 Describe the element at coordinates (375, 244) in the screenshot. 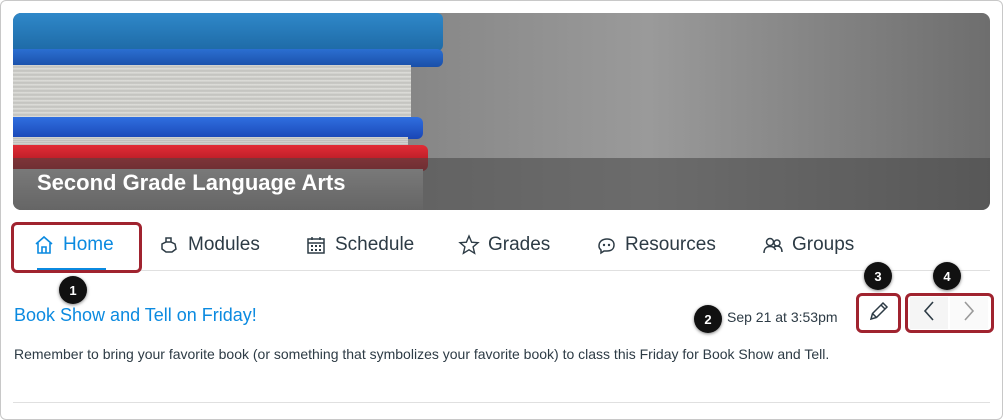

I see `tab-label: Schedule` at that location.